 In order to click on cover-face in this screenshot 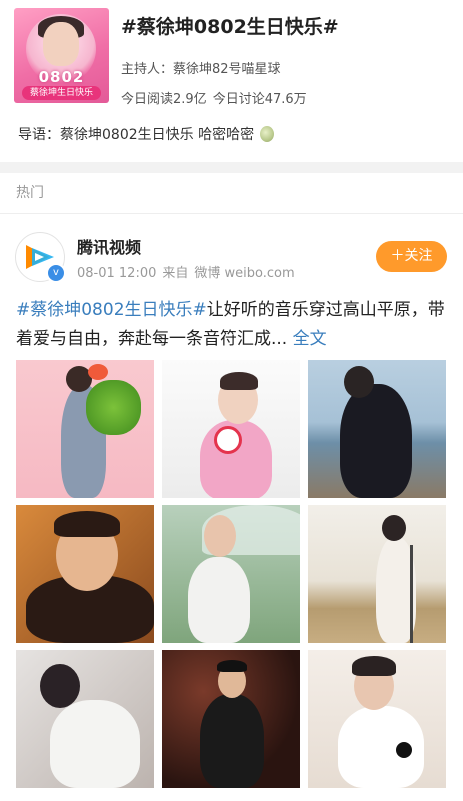, I will do `click(61, 44)`.